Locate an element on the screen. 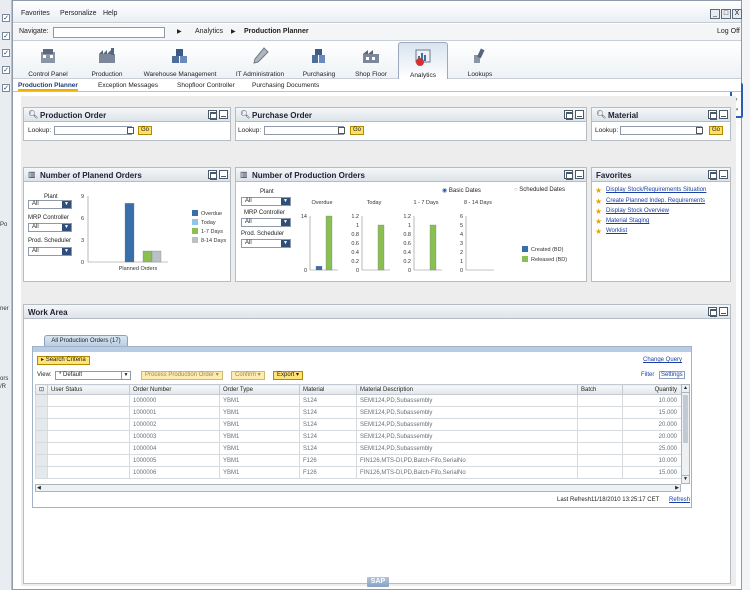 Image resolution: width=750 pixels, height=590 pixels. select-all-icon: ⊡ is located at coordinates (41, 389).